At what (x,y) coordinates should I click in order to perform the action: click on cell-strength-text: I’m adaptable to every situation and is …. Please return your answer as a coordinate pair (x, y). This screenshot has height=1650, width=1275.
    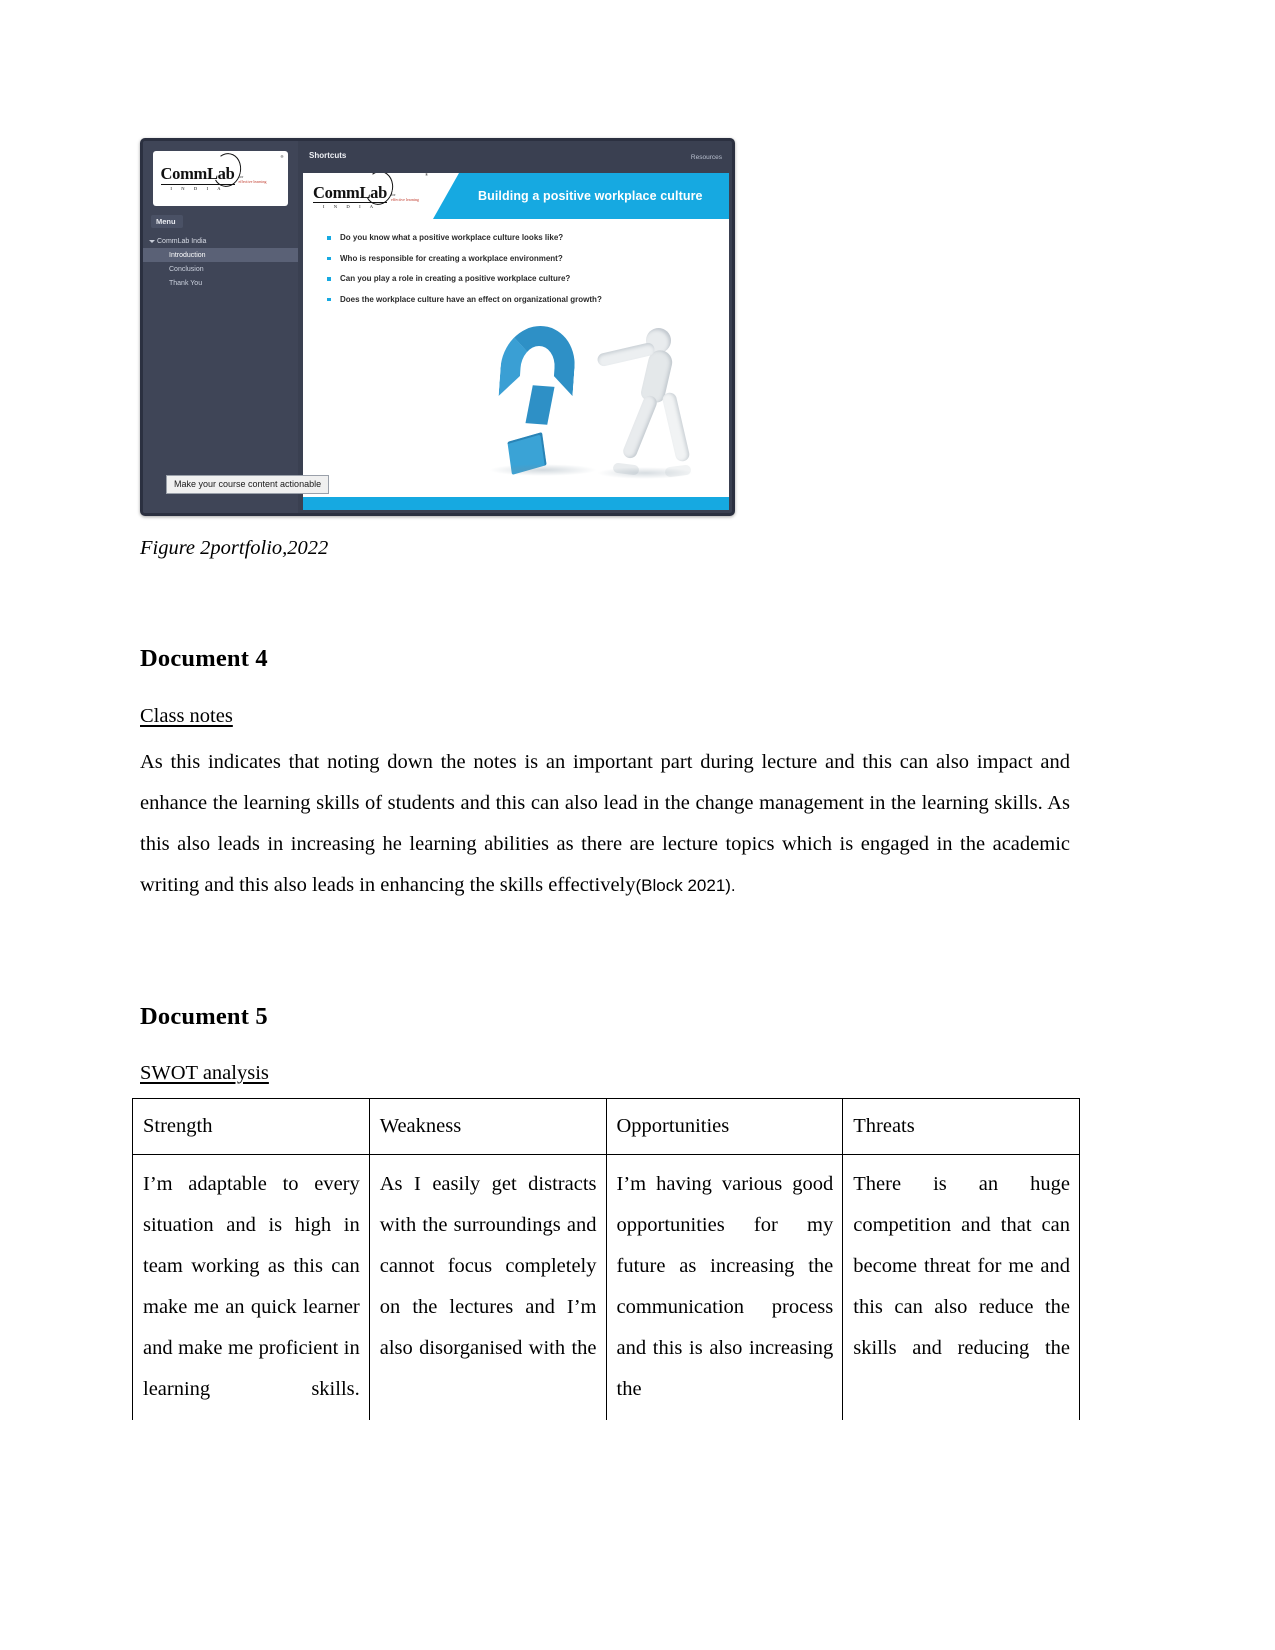
    Looking at the image, I should click on (251, 1286).